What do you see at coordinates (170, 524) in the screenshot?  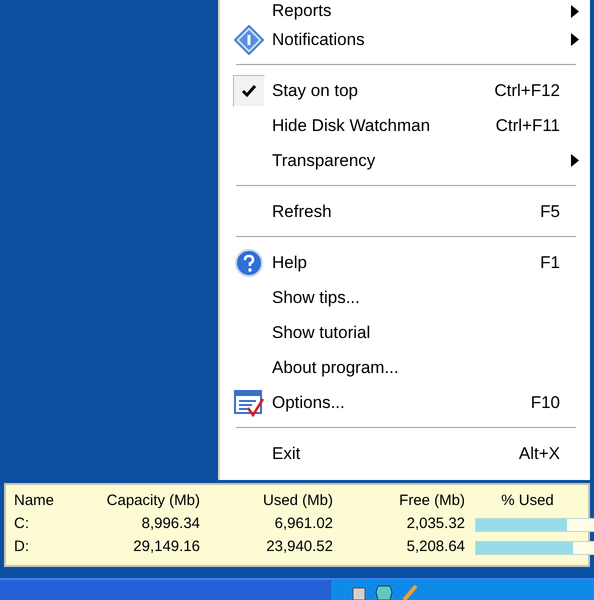 I see `table-cell-text: 8,996.34` at bounding box center [170, 524].